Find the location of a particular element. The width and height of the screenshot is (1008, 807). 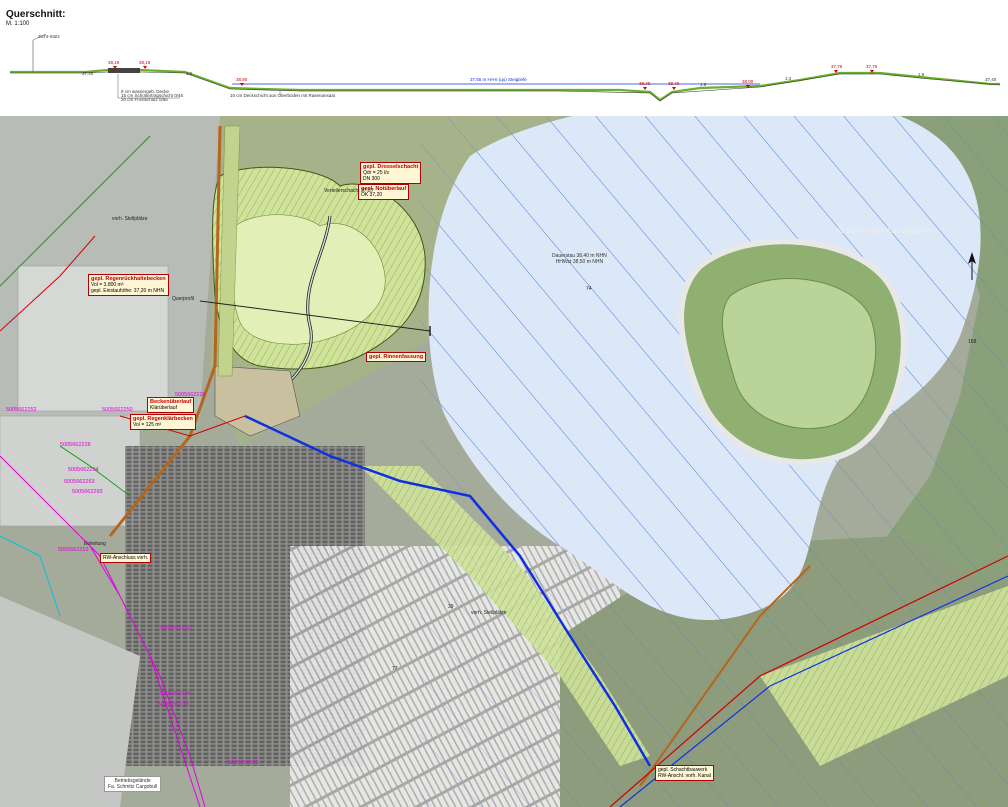

park-label: Rechtsrheinges Auenwäldchen is located at coordinates (884, 231).